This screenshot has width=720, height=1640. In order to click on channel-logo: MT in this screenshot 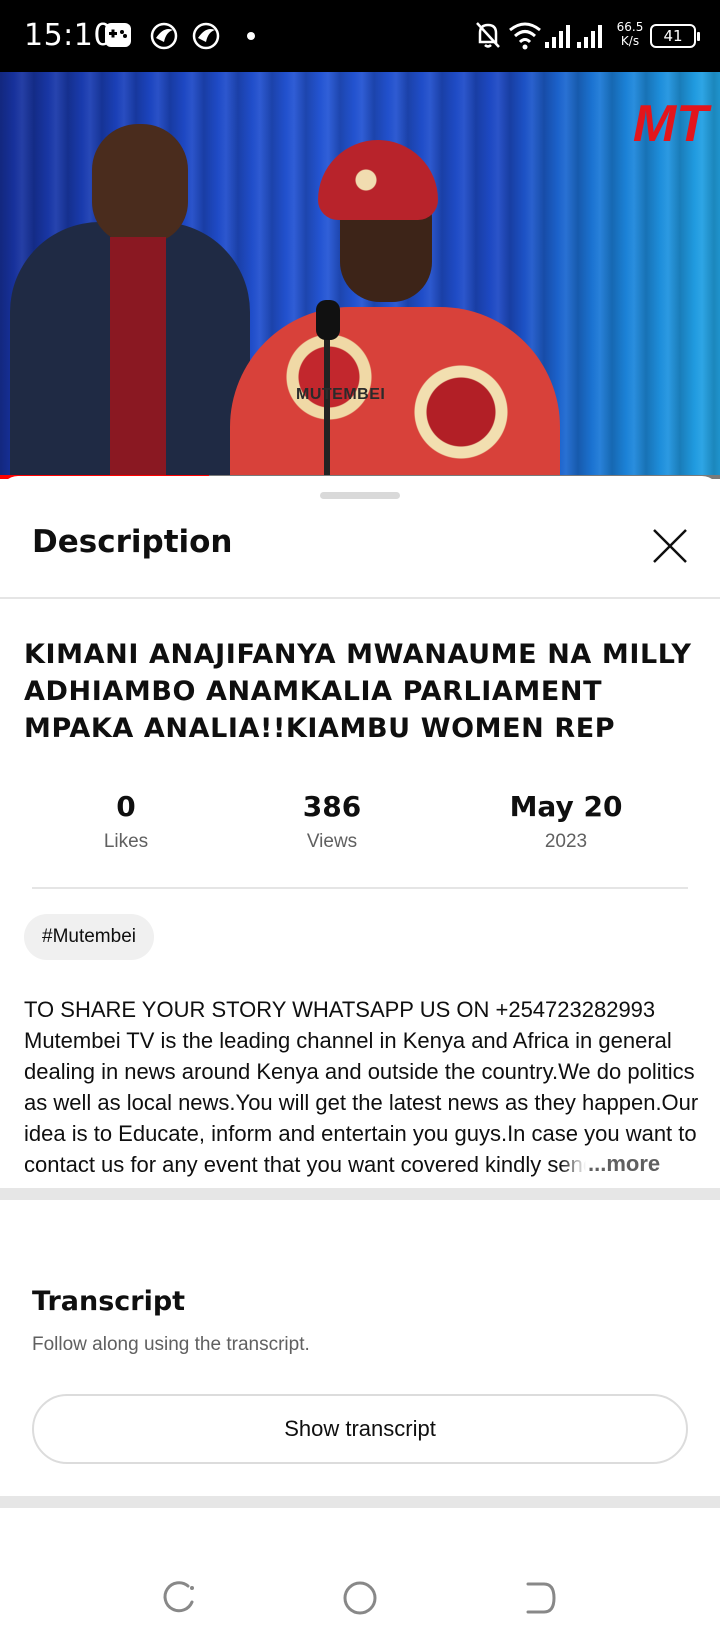, I will do `click(670, 124)`.